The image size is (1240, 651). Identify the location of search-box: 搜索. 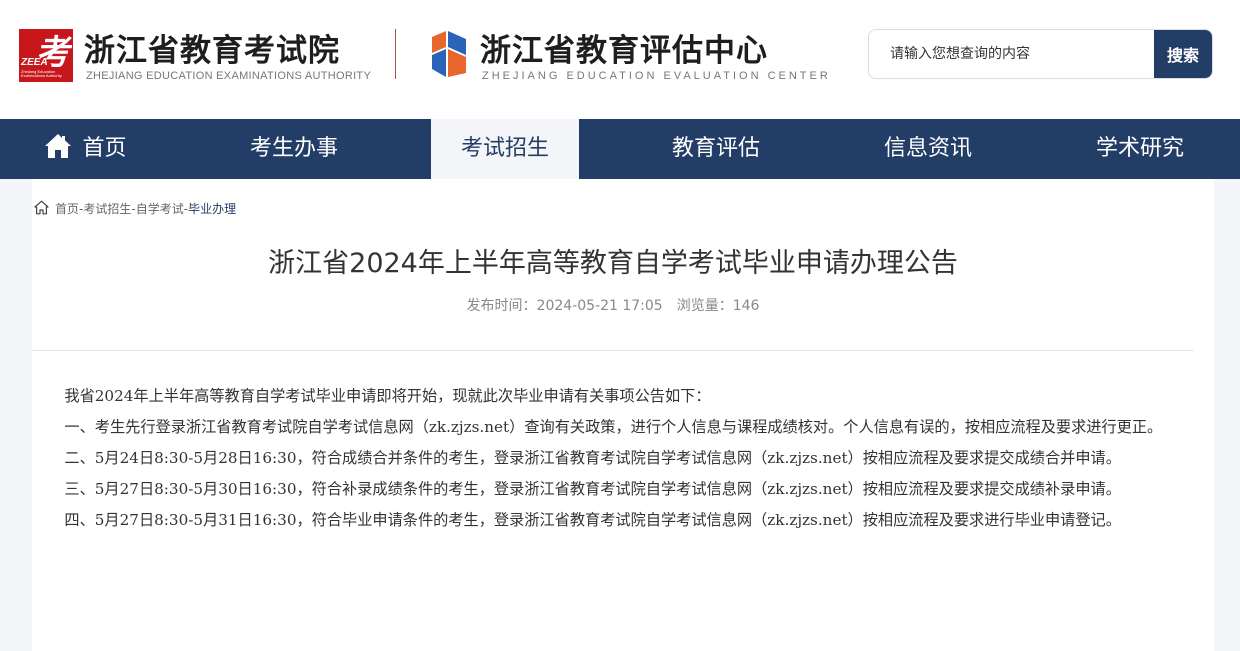
(1040, 54).